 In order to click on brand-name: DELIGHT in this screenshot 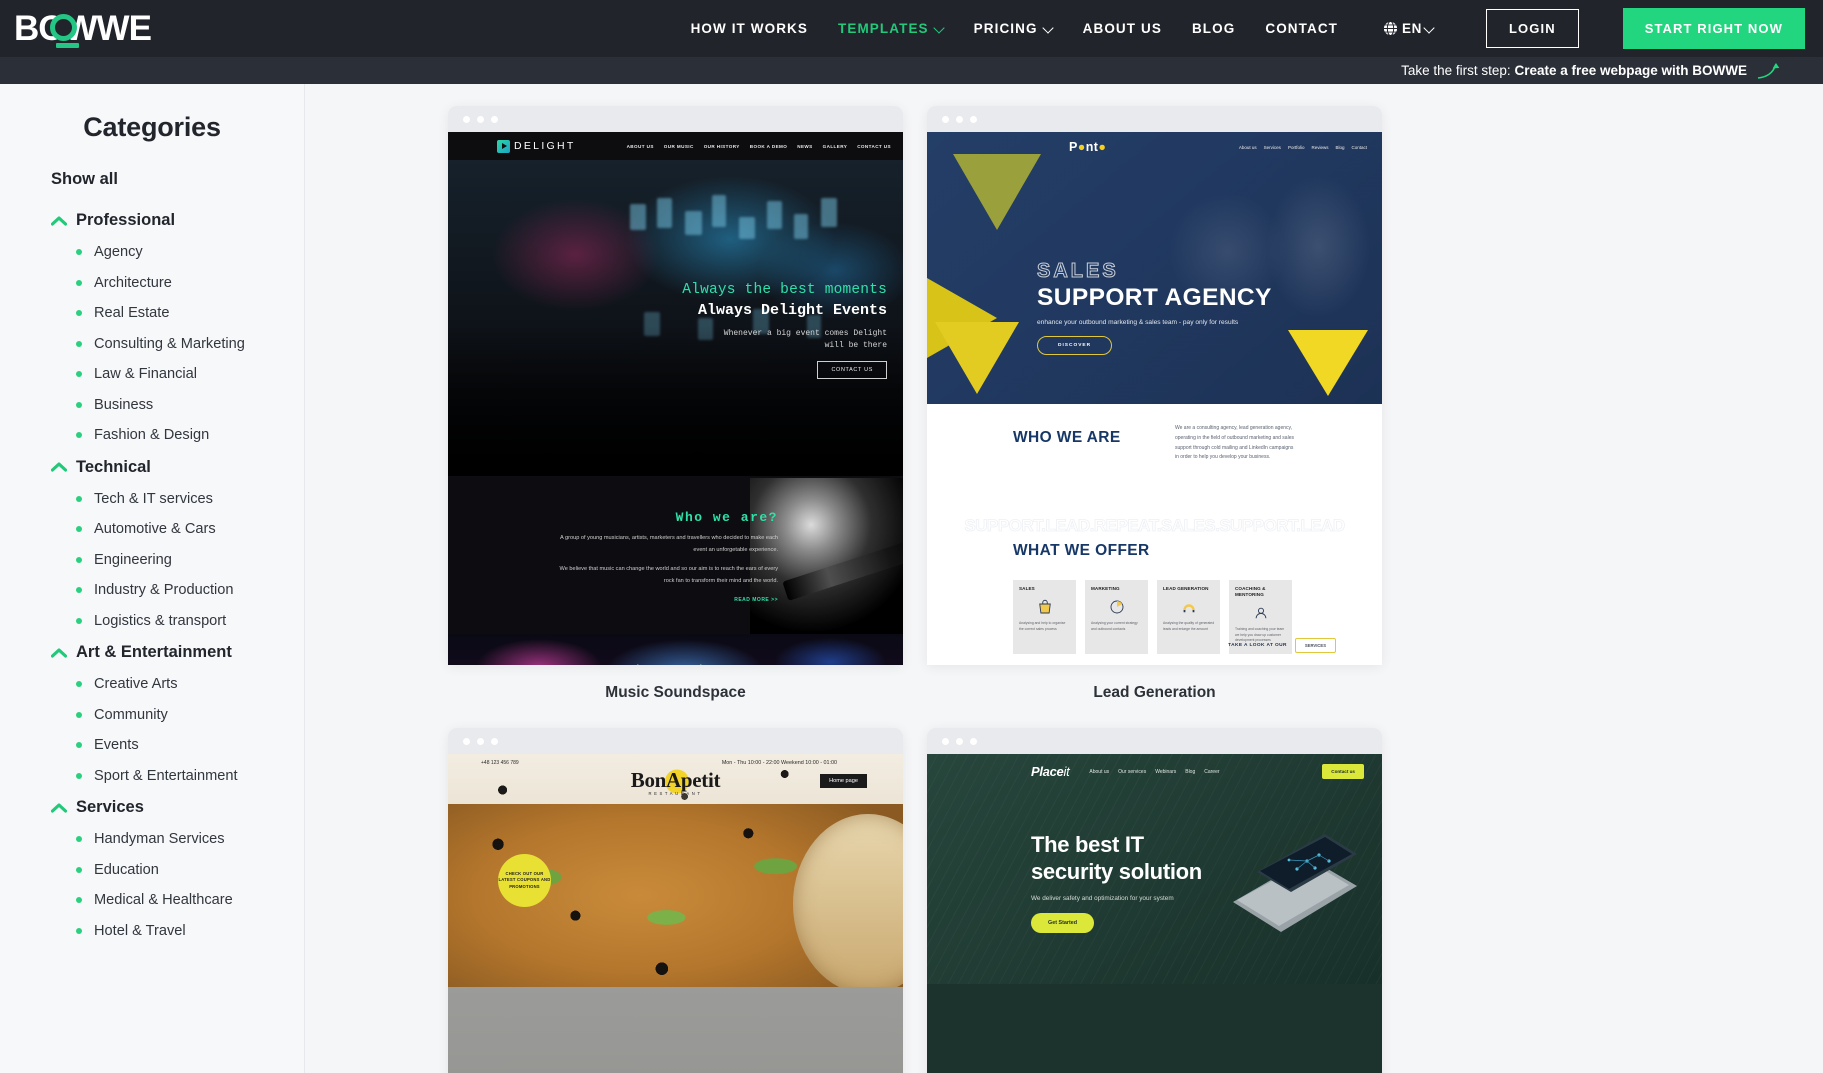, I will do `click(545, 146)`.